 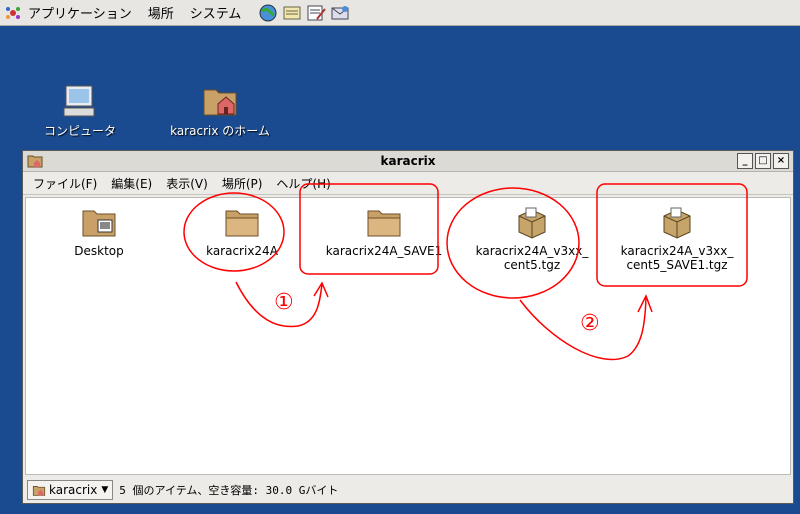 What do you see at coordinates (65, 183) in the screenshot?
I see `menu-file: ファイル(F)` at bounding box center [65, 183].